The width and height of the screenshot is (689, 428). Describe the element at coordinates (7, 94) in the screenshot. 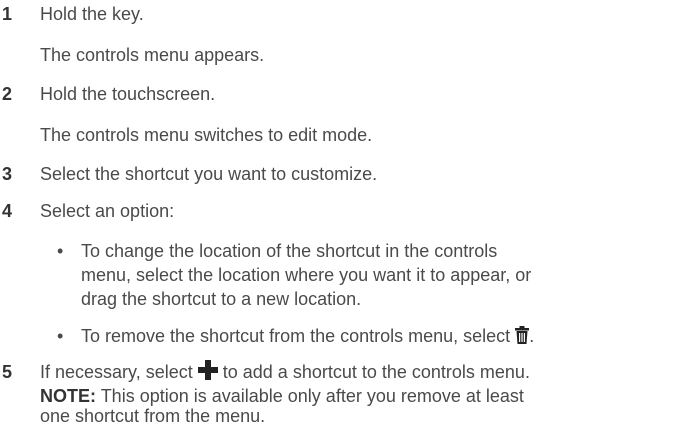

I see `step-2-number: 2` at that location.